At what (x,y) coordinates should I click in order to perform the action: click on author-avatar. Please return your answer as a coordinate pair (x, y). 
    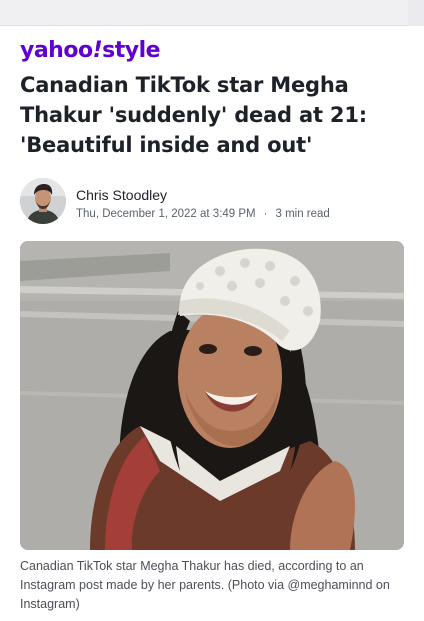
    Looking at the image, I should click on (43, 201).